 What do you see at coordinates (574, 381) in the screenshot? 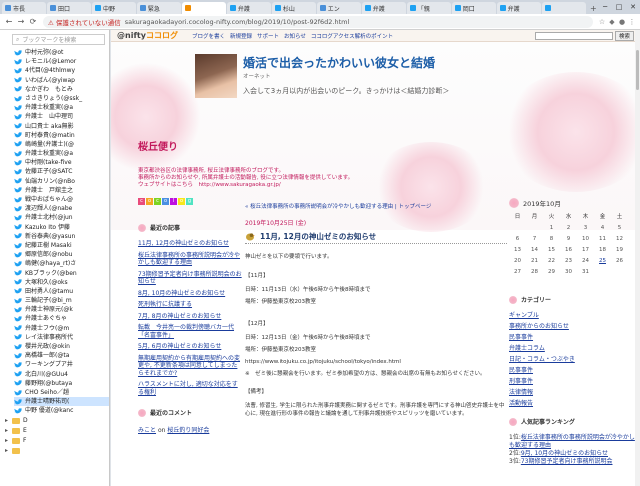
I see `category-link: 刑事事件` at bounding box center [574, 381].